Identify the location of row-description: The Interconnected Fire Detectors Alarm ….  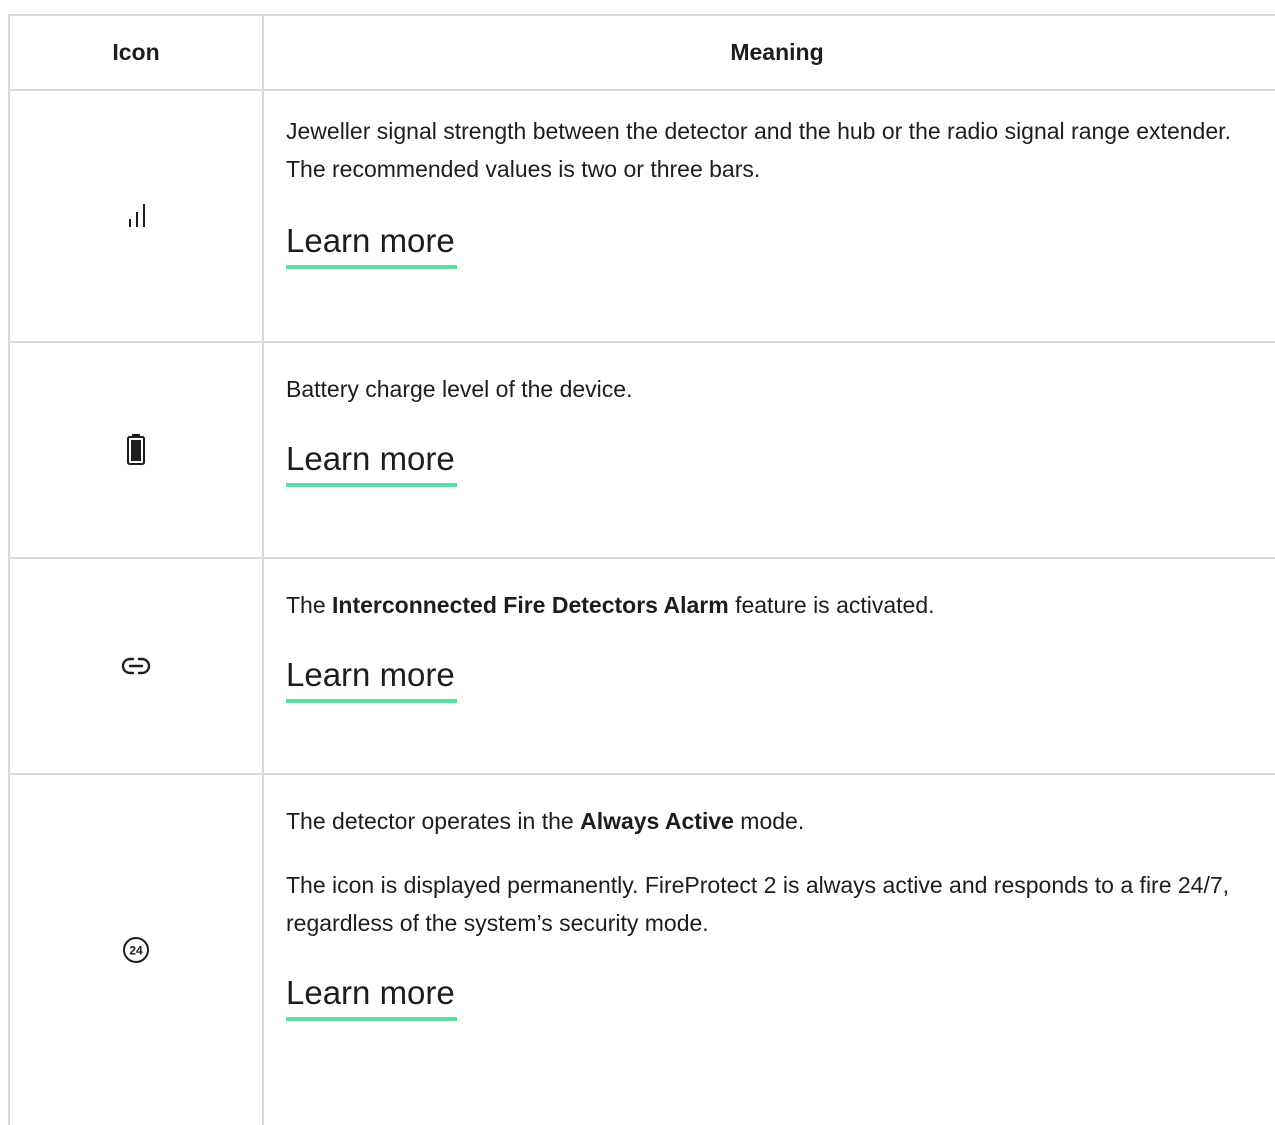
(778, 605).